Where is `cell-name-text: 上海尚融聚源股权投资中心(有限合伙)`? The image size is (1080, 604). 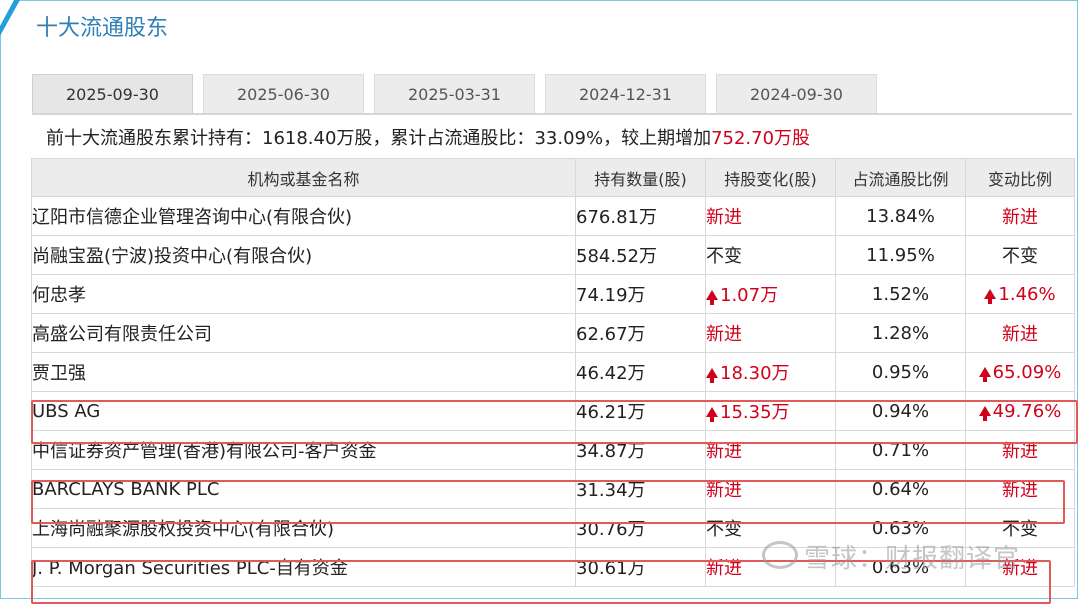 cell-name-text: 上海尚融聚源股权投资中心(有限合伙) is located at coordinates (183, 529).